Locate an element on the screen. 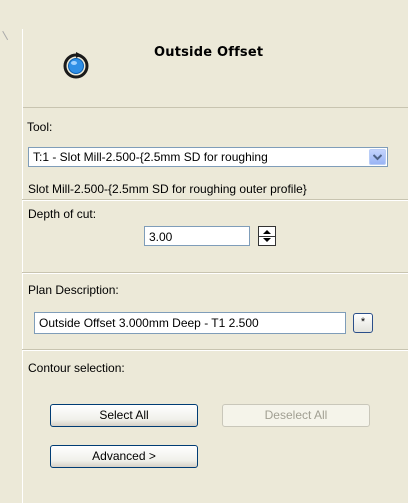  plan-description-value: Outside Offset 3.000mm Deep - T1 2.500 is located at coordinates (149, 323).